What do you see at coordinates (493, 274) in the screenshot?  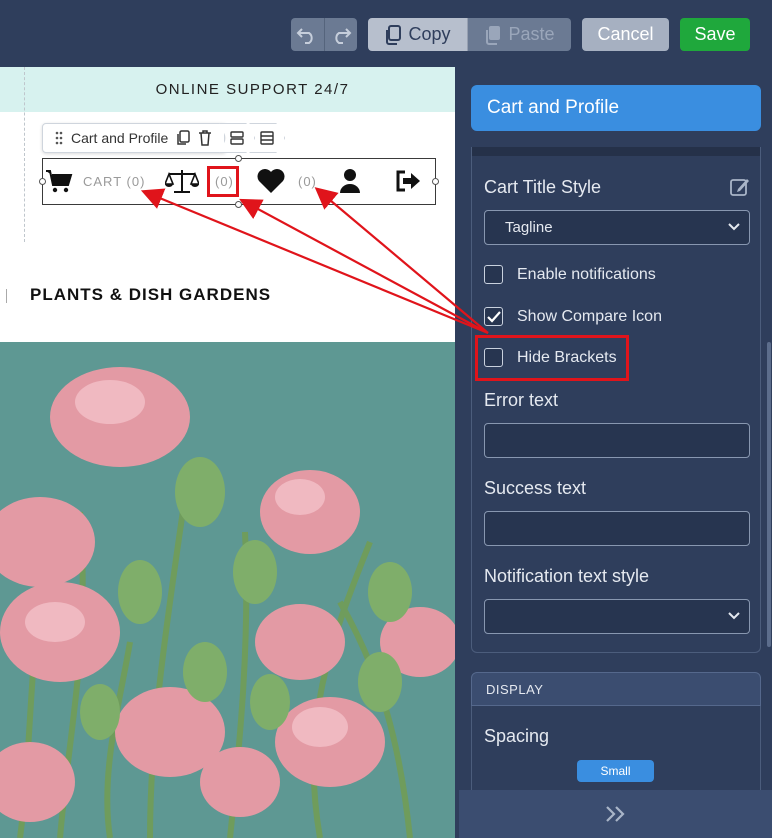 I see `enable-notifications-checkbox` at bounding box center [493, 274].